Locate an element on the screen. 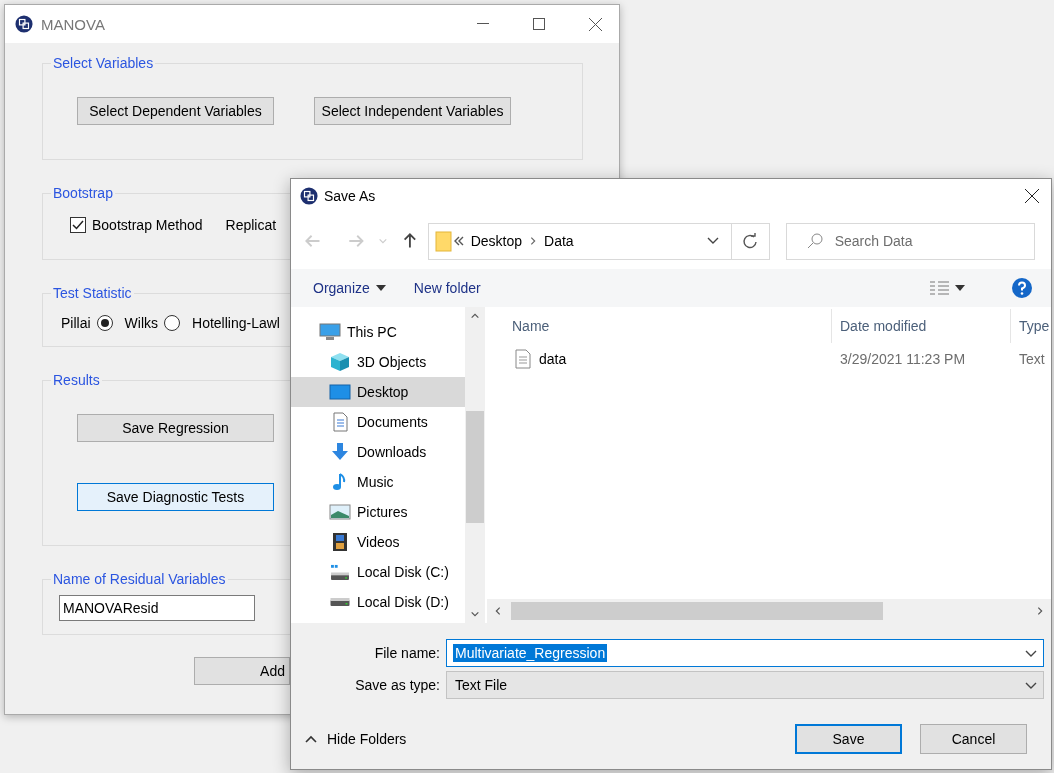 This screenshot has height=773, width=1054. nav-item: Pictures is located at coordinates (378, 512).